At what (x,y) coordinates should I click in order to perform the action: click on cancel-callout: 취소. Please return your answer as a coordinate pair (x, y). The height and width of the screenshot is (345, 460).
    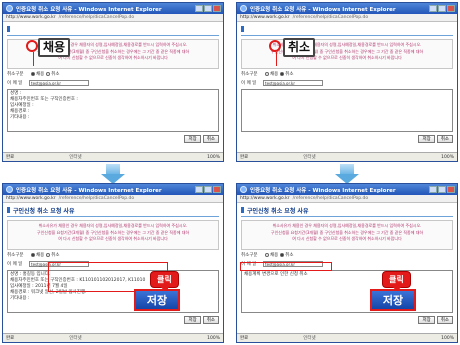
    Looking at the image, I should click on (299, 47).